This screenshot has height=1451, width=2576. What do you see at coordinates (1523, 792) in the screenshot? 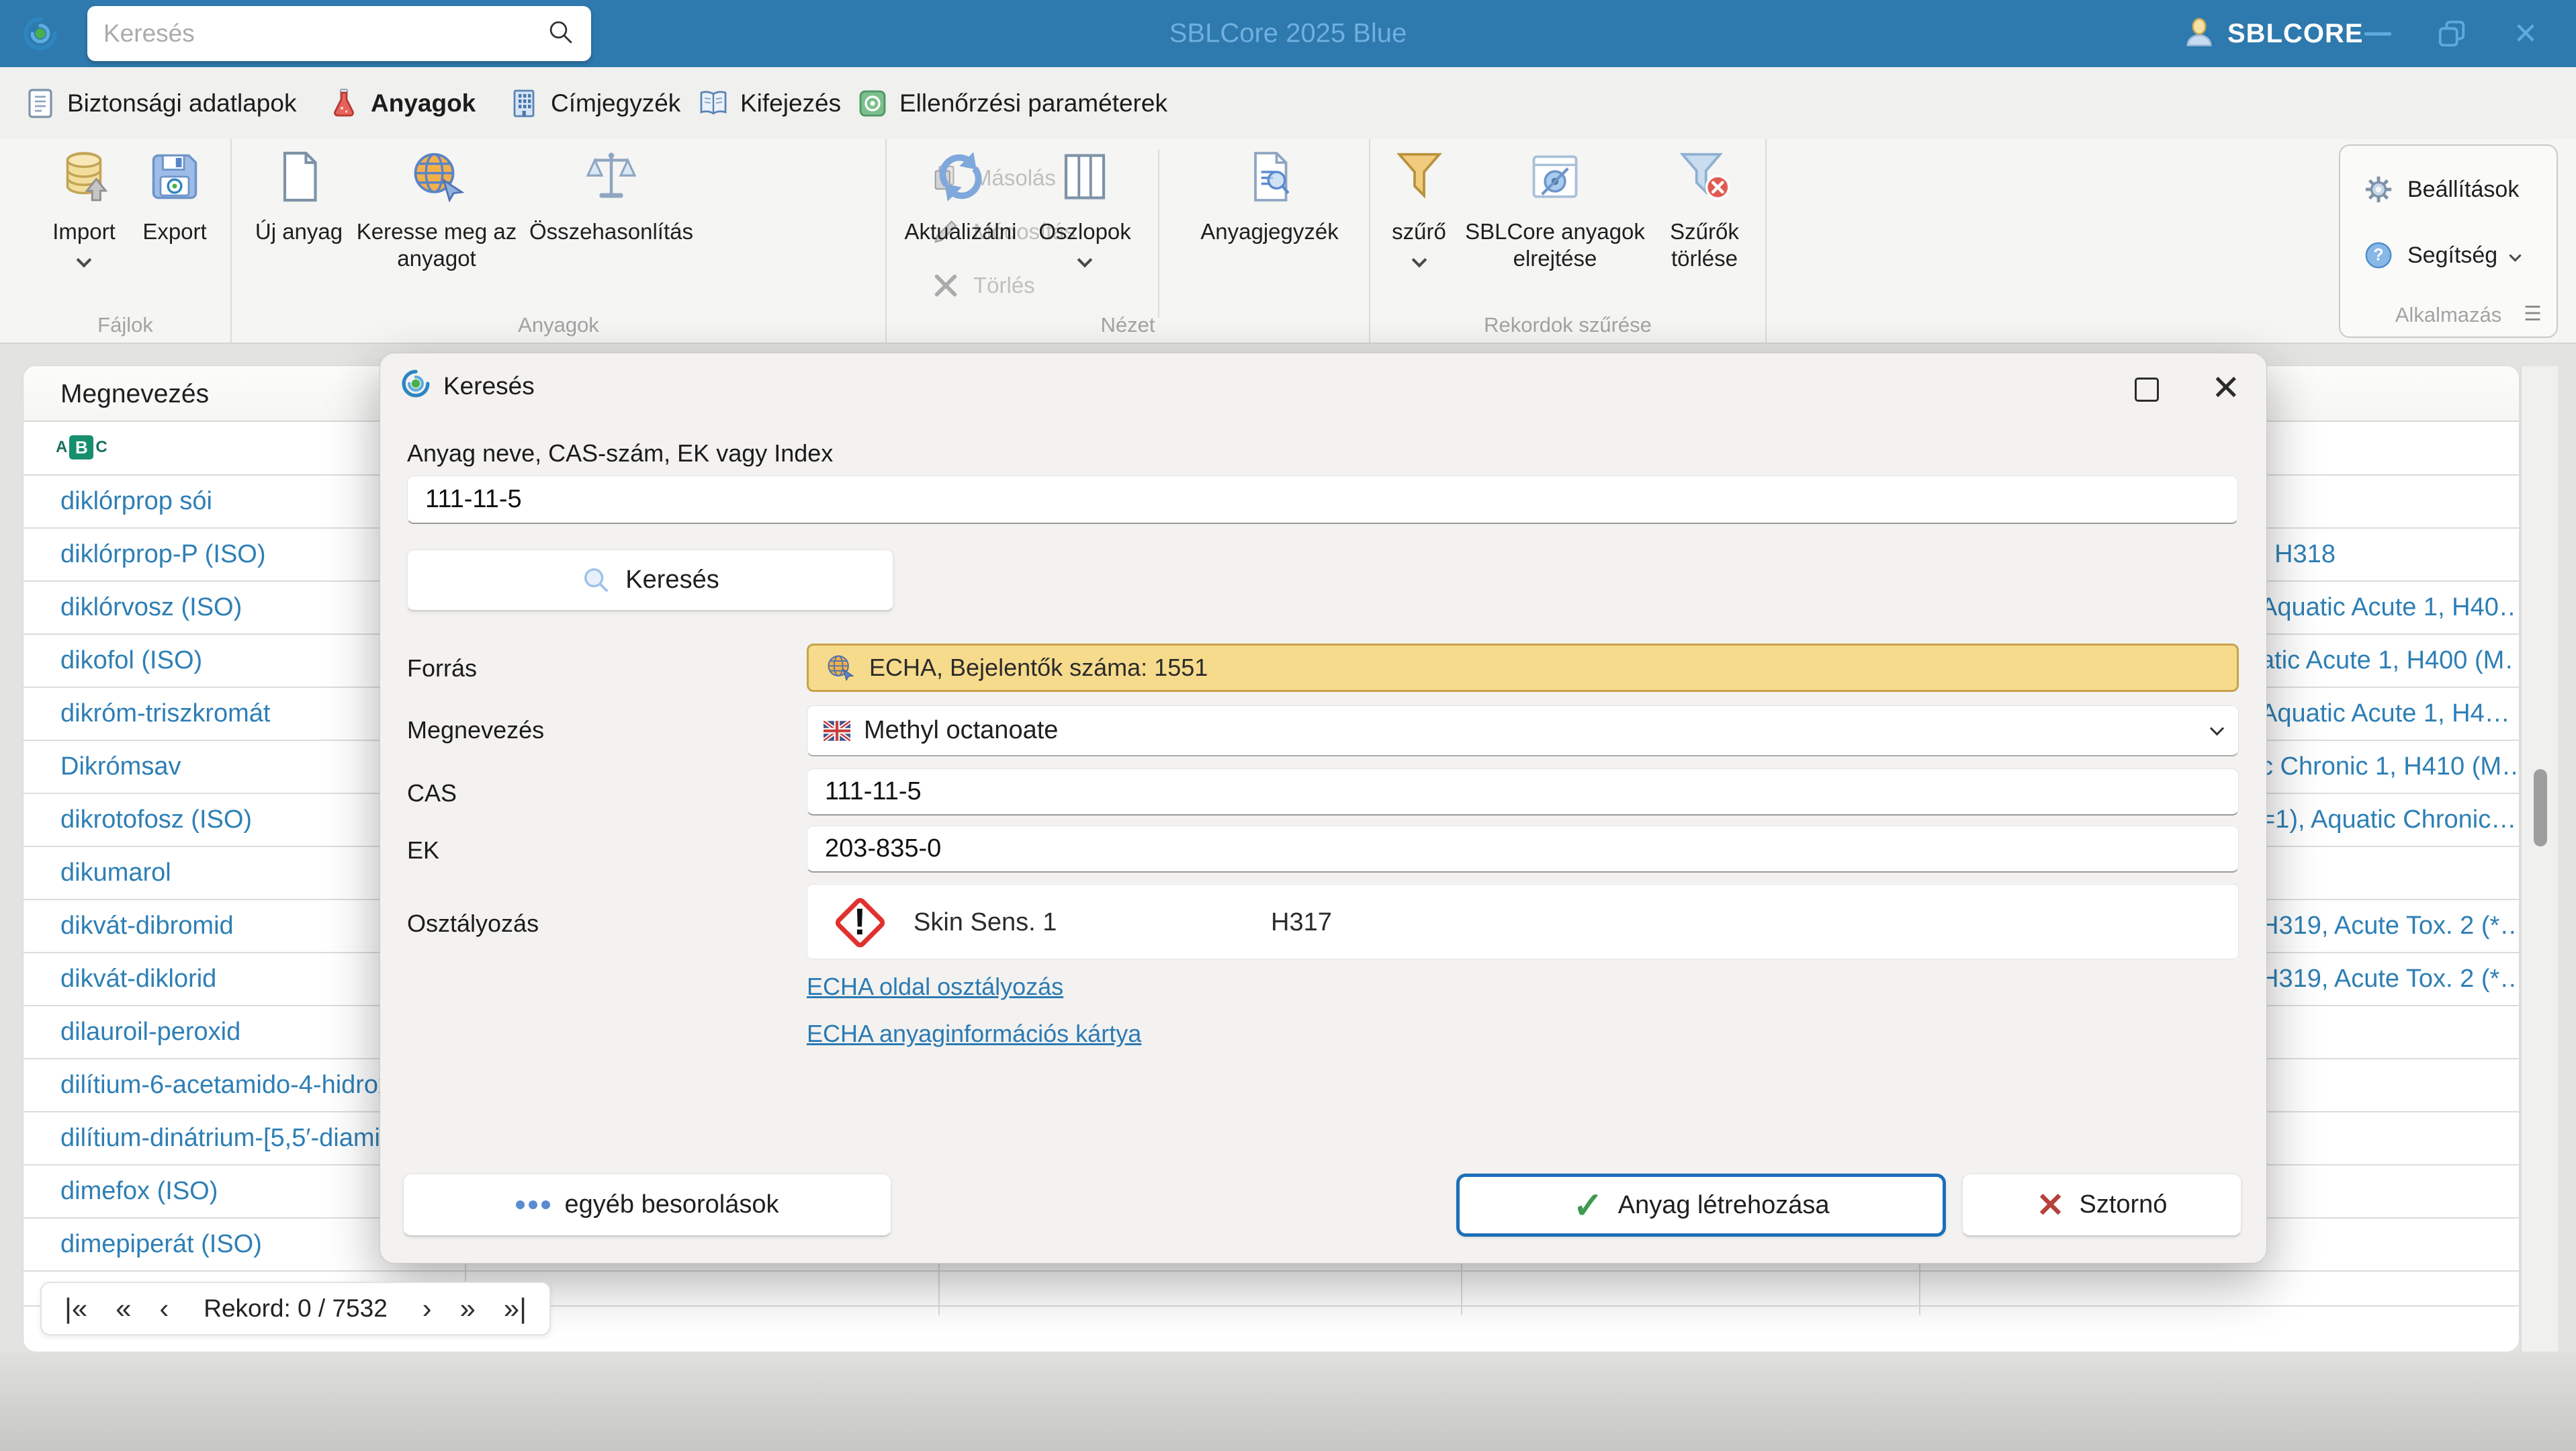
I see `cas-input: 111-11-5` at bounding box center [1523, 792].